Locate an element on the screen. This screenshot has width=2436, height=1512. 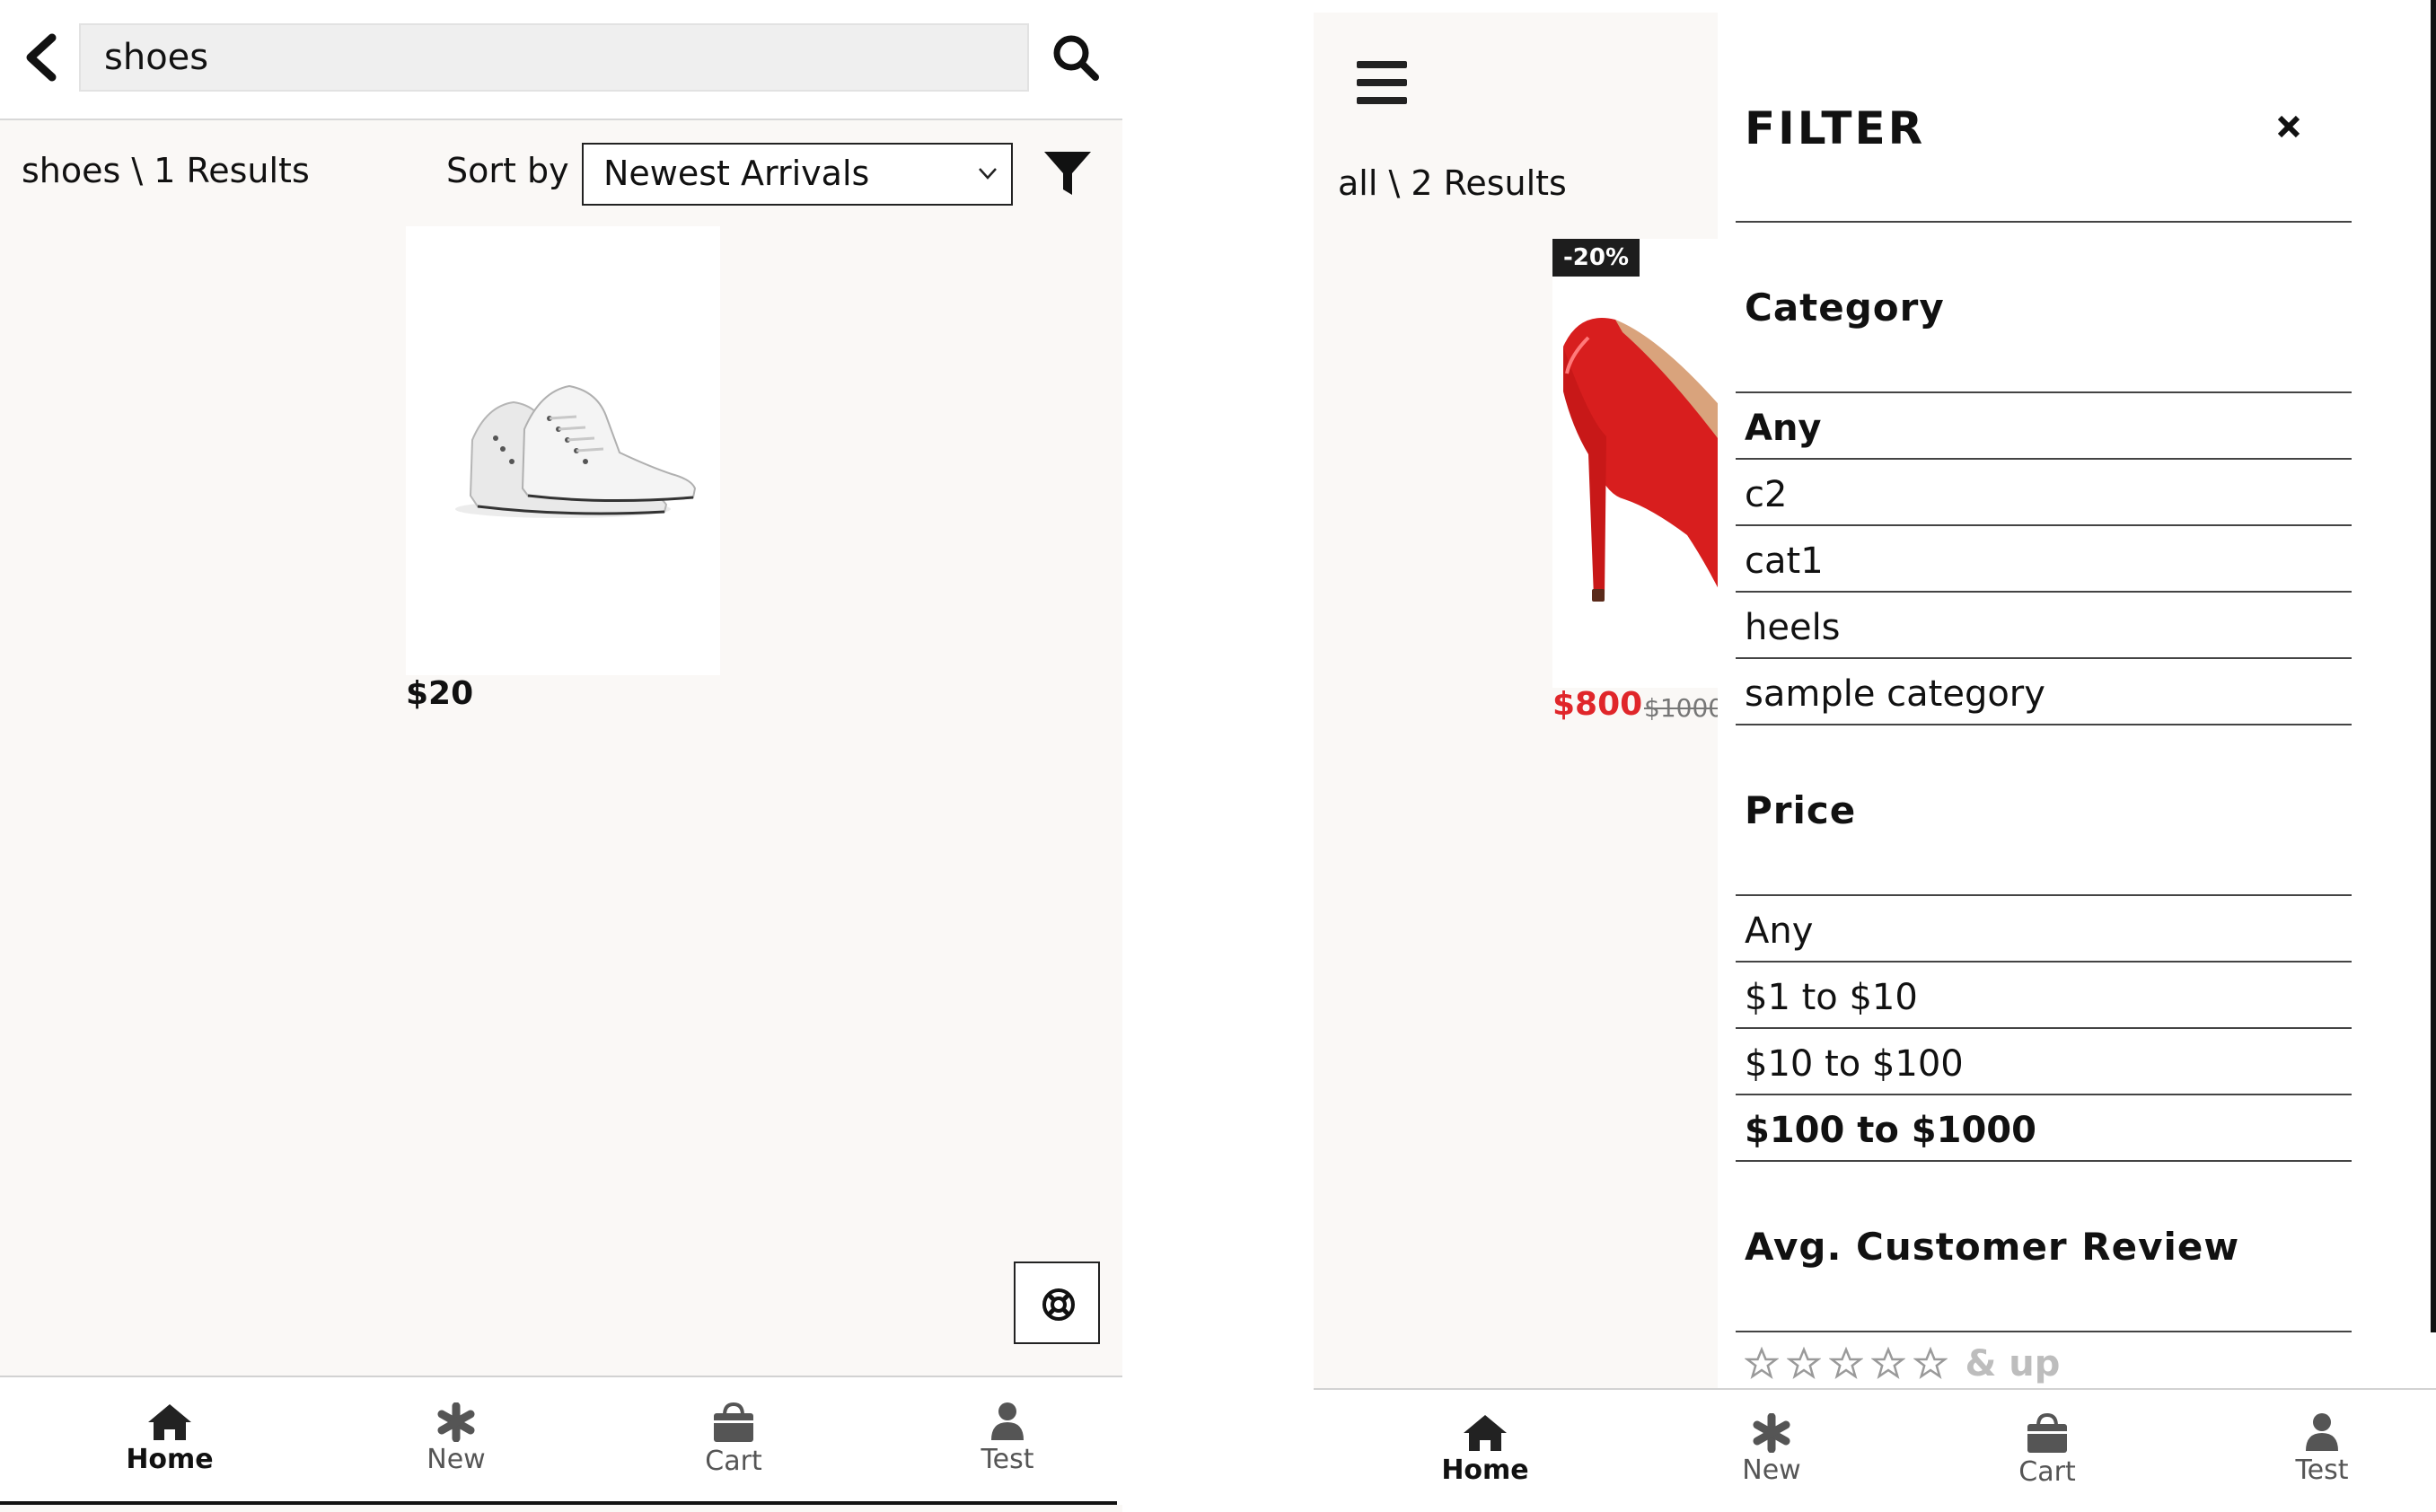
category-title: Category is located at coordinates (1845, 308).